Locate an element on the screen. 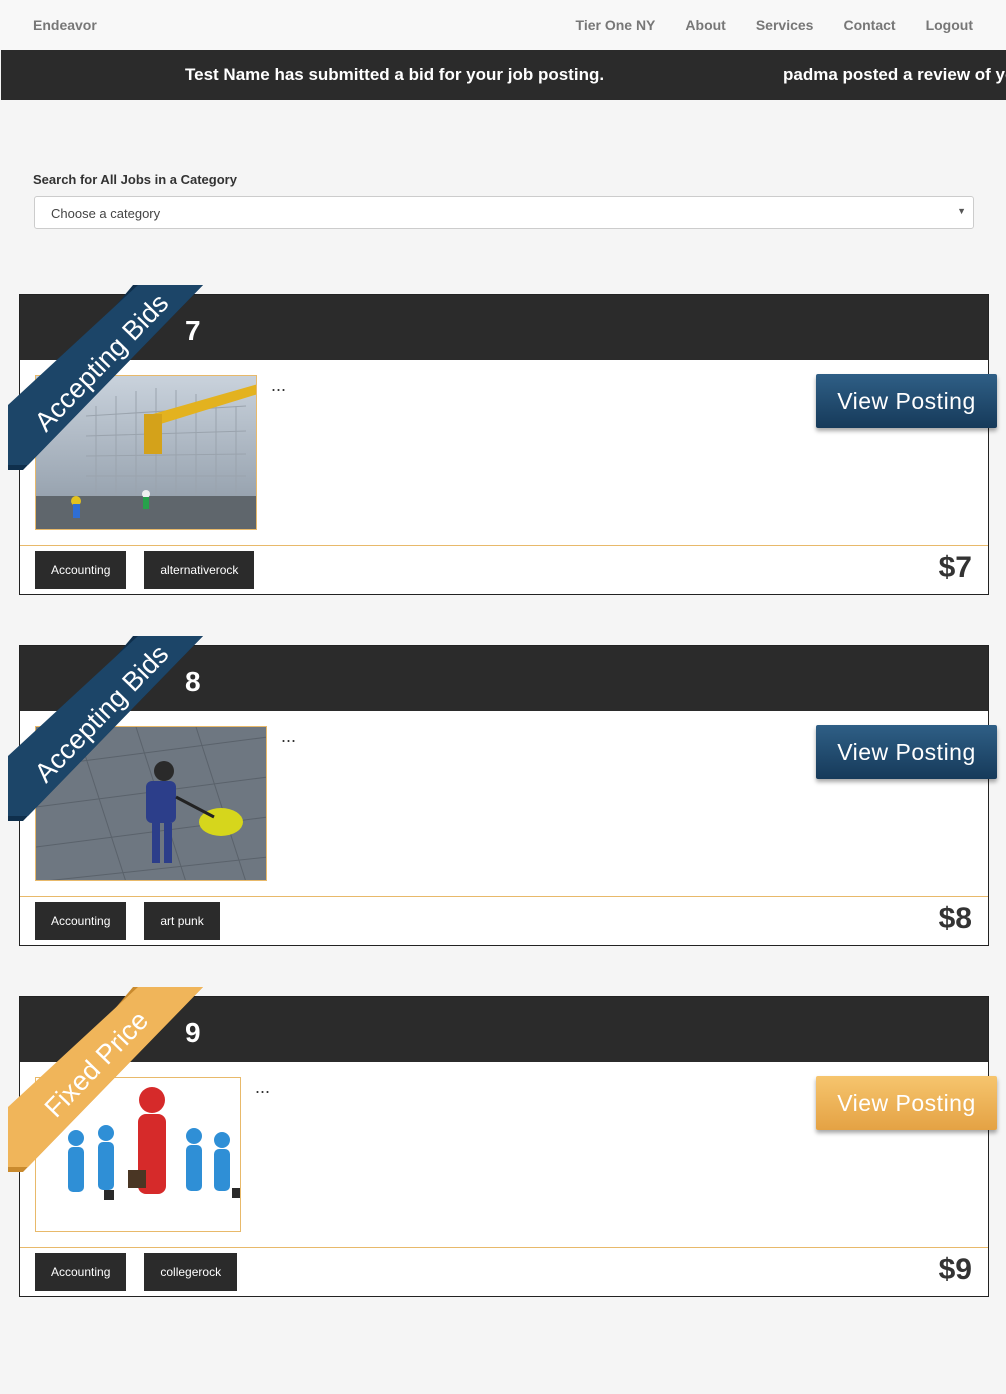 Image resolution: width=1006 pixels, height=1394 pixels. ticker-message: padma posted a review of yo is located at coordinates (894, 74).